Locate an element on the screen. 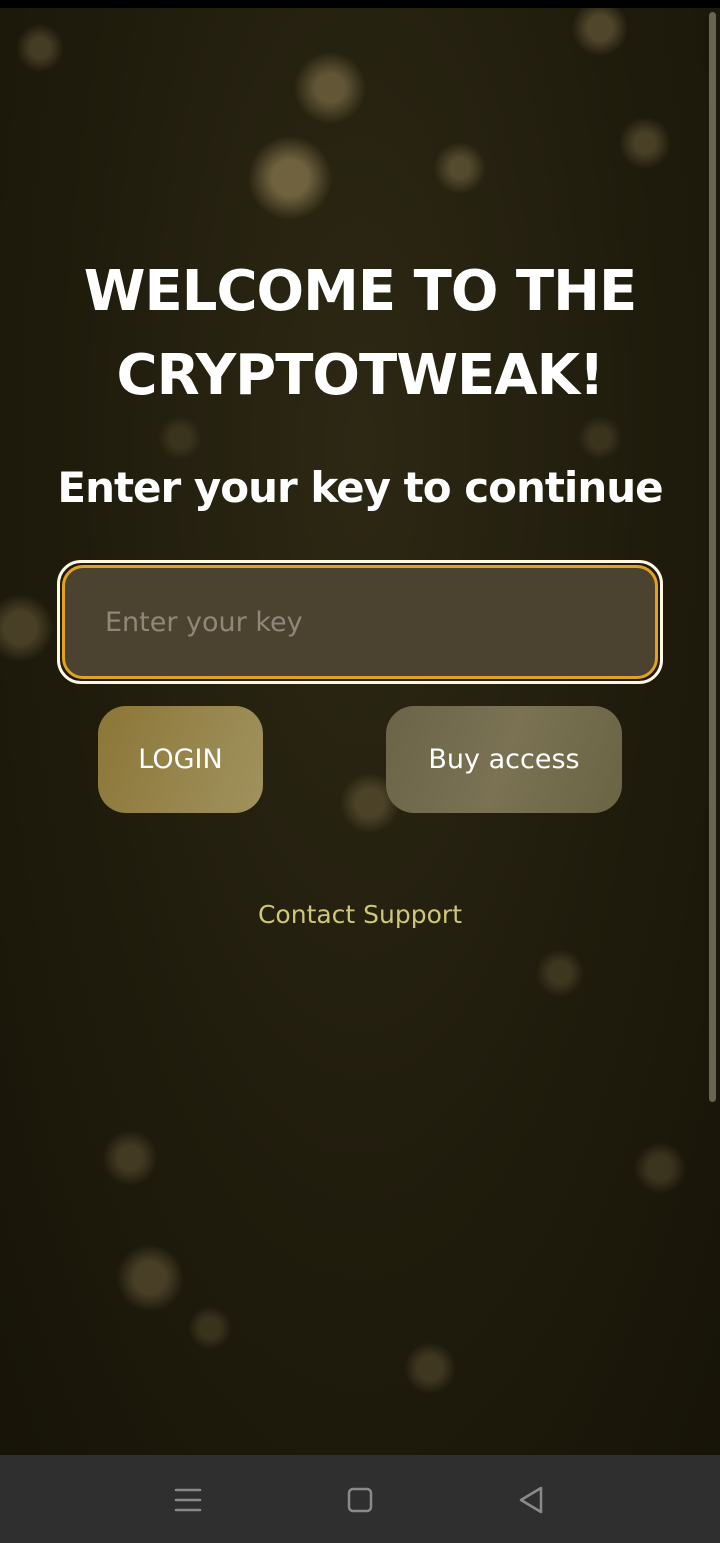 This screenshot has height=1543, width=720. login-button: LOGIN is located at coordinates (180, 759).